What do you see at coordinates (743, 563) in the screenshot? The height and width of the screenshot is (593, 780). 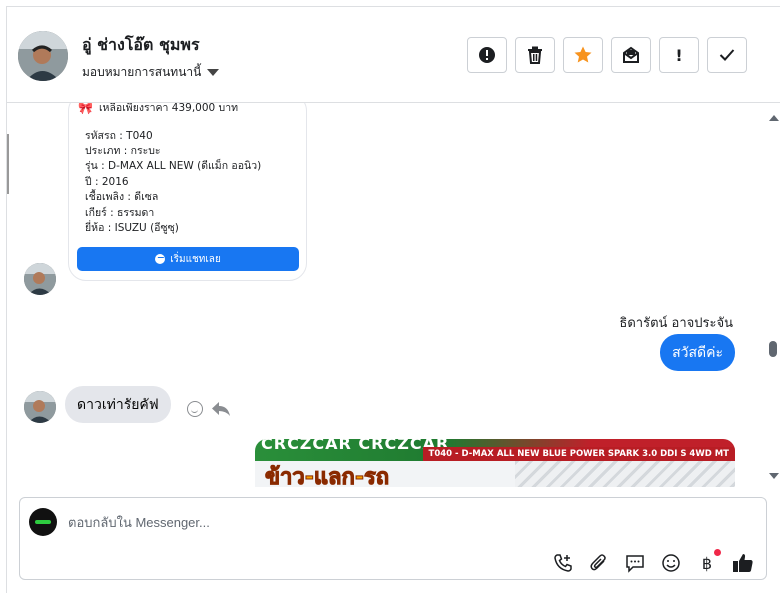 I see `like-icon` at bounding box center [743, 563].